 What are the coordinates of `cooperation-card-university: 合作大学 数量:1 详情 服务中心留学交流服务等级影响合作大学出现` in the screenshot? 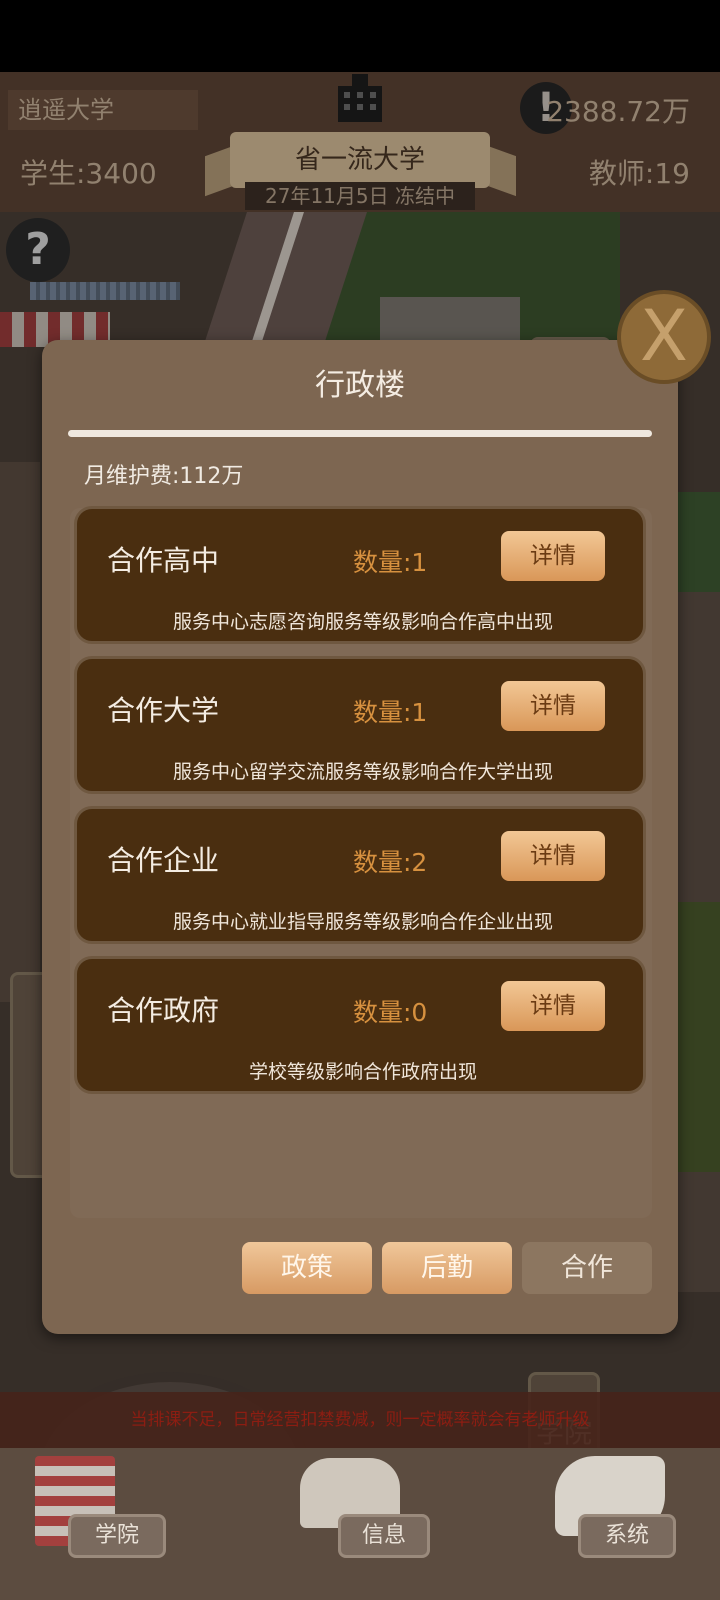 It's located at (360, 725).